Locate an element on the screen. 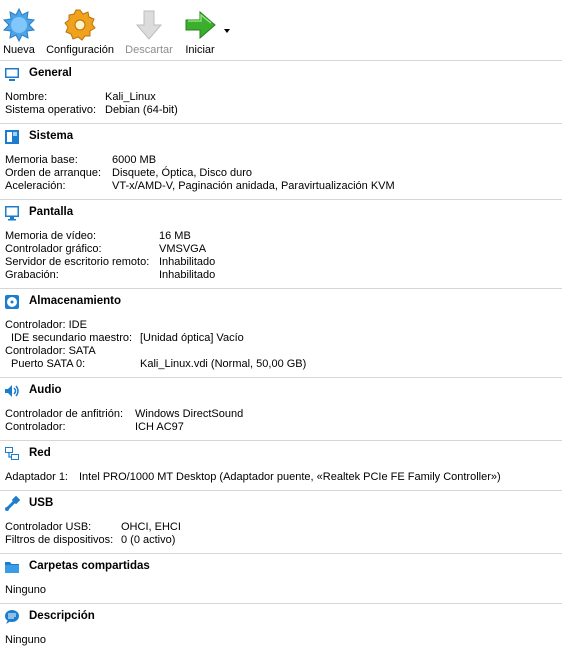 This screenshot has width=562, height=653. section-usb-header: USB is located at coordinates (281, 503).